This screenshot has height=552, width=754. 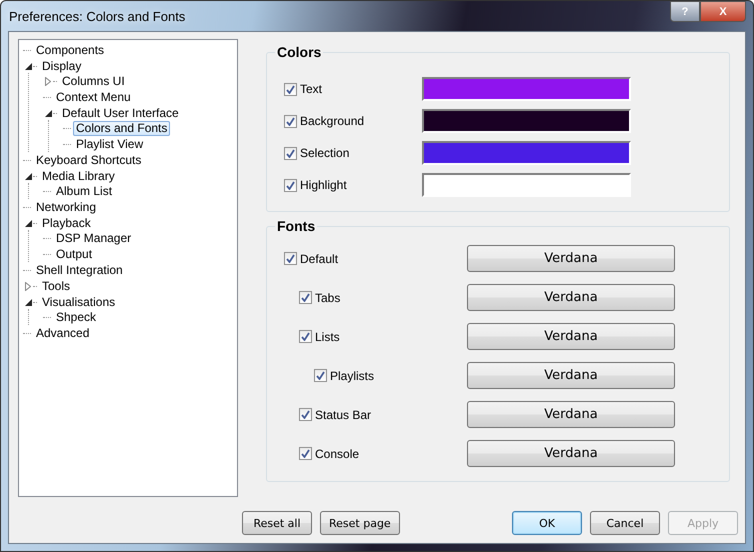 What do you see at coordinates (337, 453) in the screenshot?
I see `checkbox-label: Console` at bounding box center [337, 453].